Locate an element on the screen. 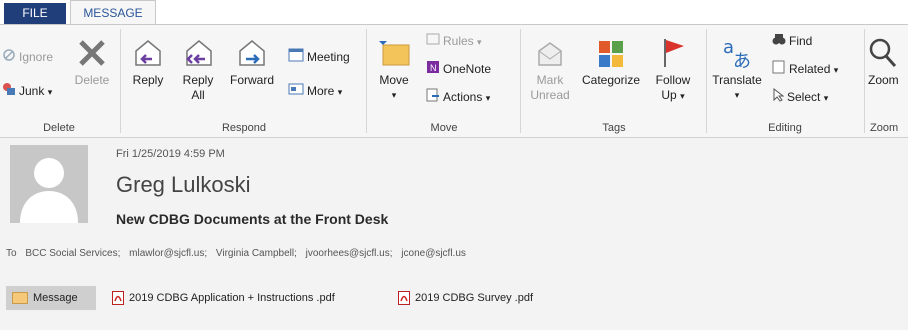 Image resolution: width=908 pixels, height=330 pixels. message-date: Fri 1/25/2019 4:59 PM is located at coordinates (170, 154).